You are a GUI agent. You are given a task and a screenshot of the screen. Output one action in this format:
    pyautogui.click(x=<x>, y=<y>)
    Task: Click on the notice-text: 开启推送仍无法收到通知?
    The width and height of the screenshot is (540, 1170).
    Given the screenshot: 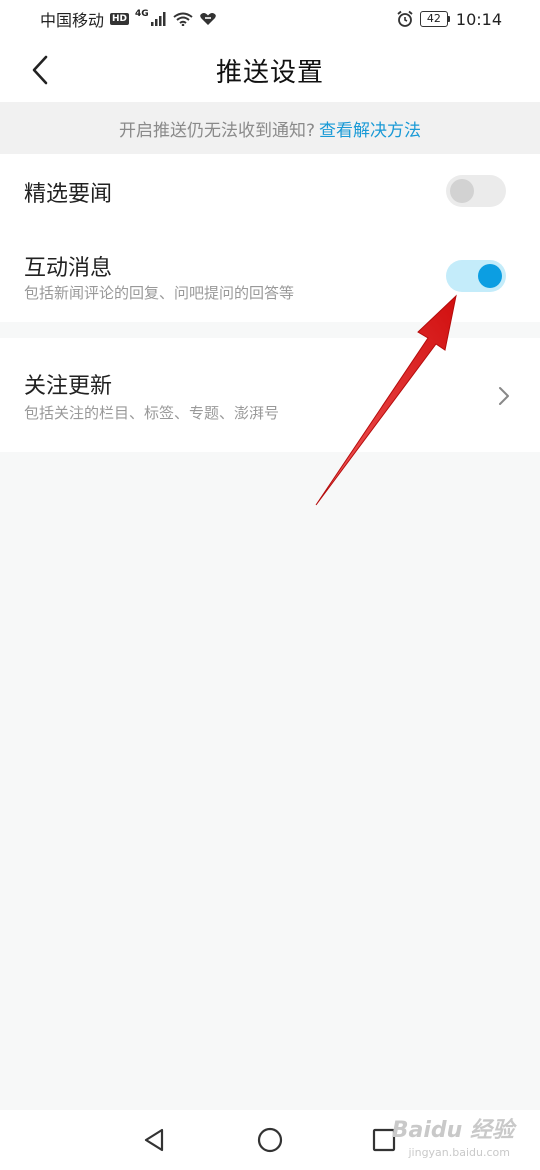 What is the action you would take?
    pyautogui.click(x=217, y=130)
    